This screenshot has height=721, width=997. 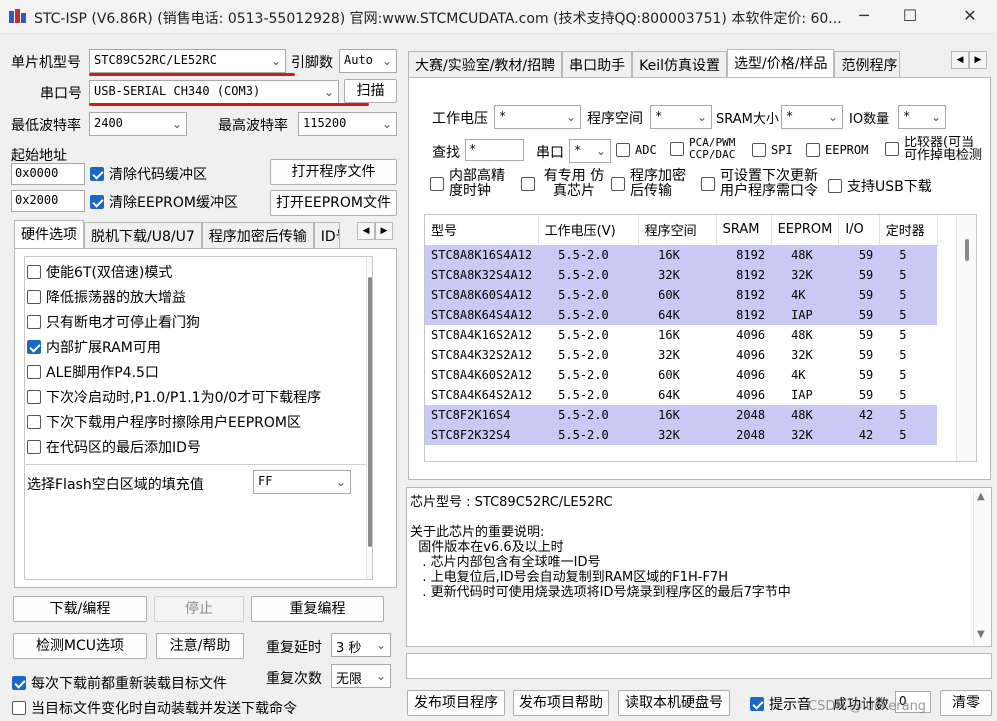 I want to click on right-tab-scroller: ◀ ▶, so click(x=969, y=60).